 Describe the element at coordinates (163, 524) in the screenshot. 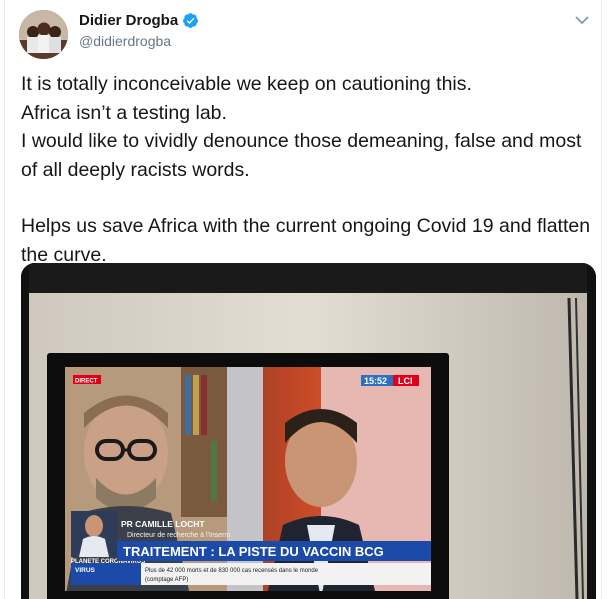

I see `tv-guest-name: PR CAMILLE LOCHT` at that location.